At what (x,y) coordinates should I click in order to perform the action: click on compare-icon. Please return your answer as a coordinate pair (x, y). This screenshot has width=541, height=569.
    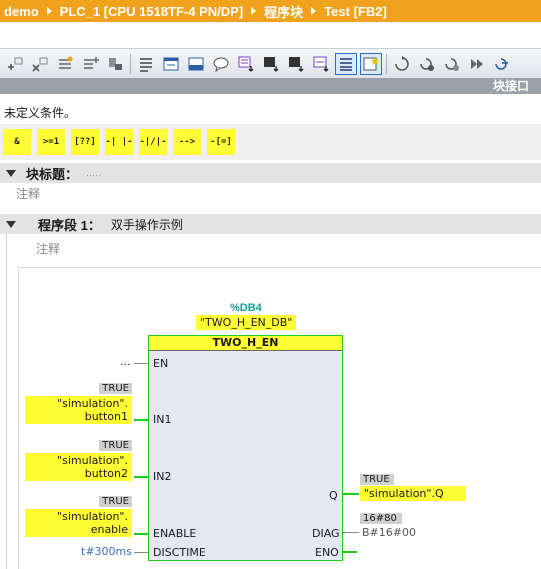
    Looking at the image, I should click on (321, 64).